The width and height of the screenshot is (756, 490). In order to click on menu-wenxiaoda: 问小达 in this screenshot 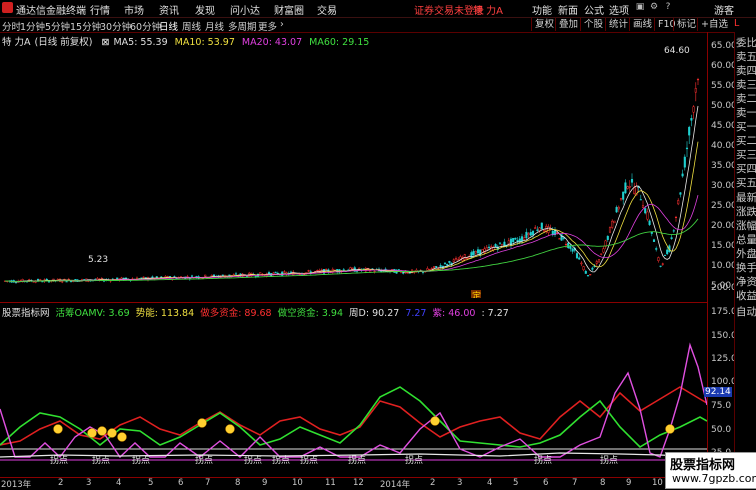, I will do `click(245, 9)`.